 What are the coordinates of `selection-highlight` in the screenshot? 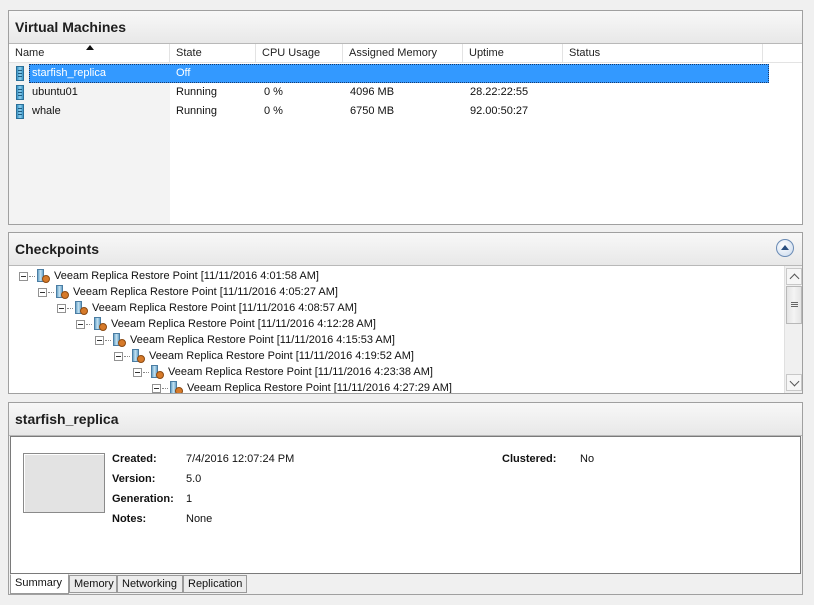 It's located at (399, 73).